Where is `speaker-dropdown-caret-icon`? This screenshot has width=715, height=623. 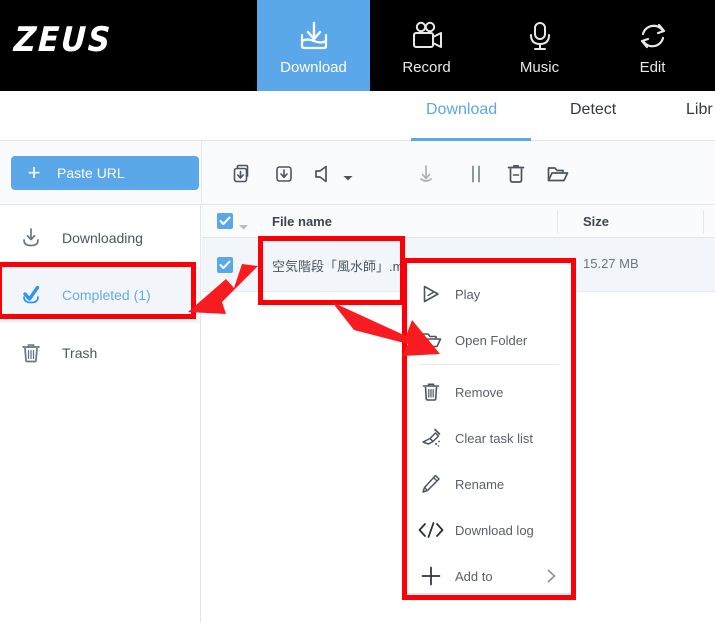
speaker-dropdown-caret-icon is located at coordinates (348, 175).